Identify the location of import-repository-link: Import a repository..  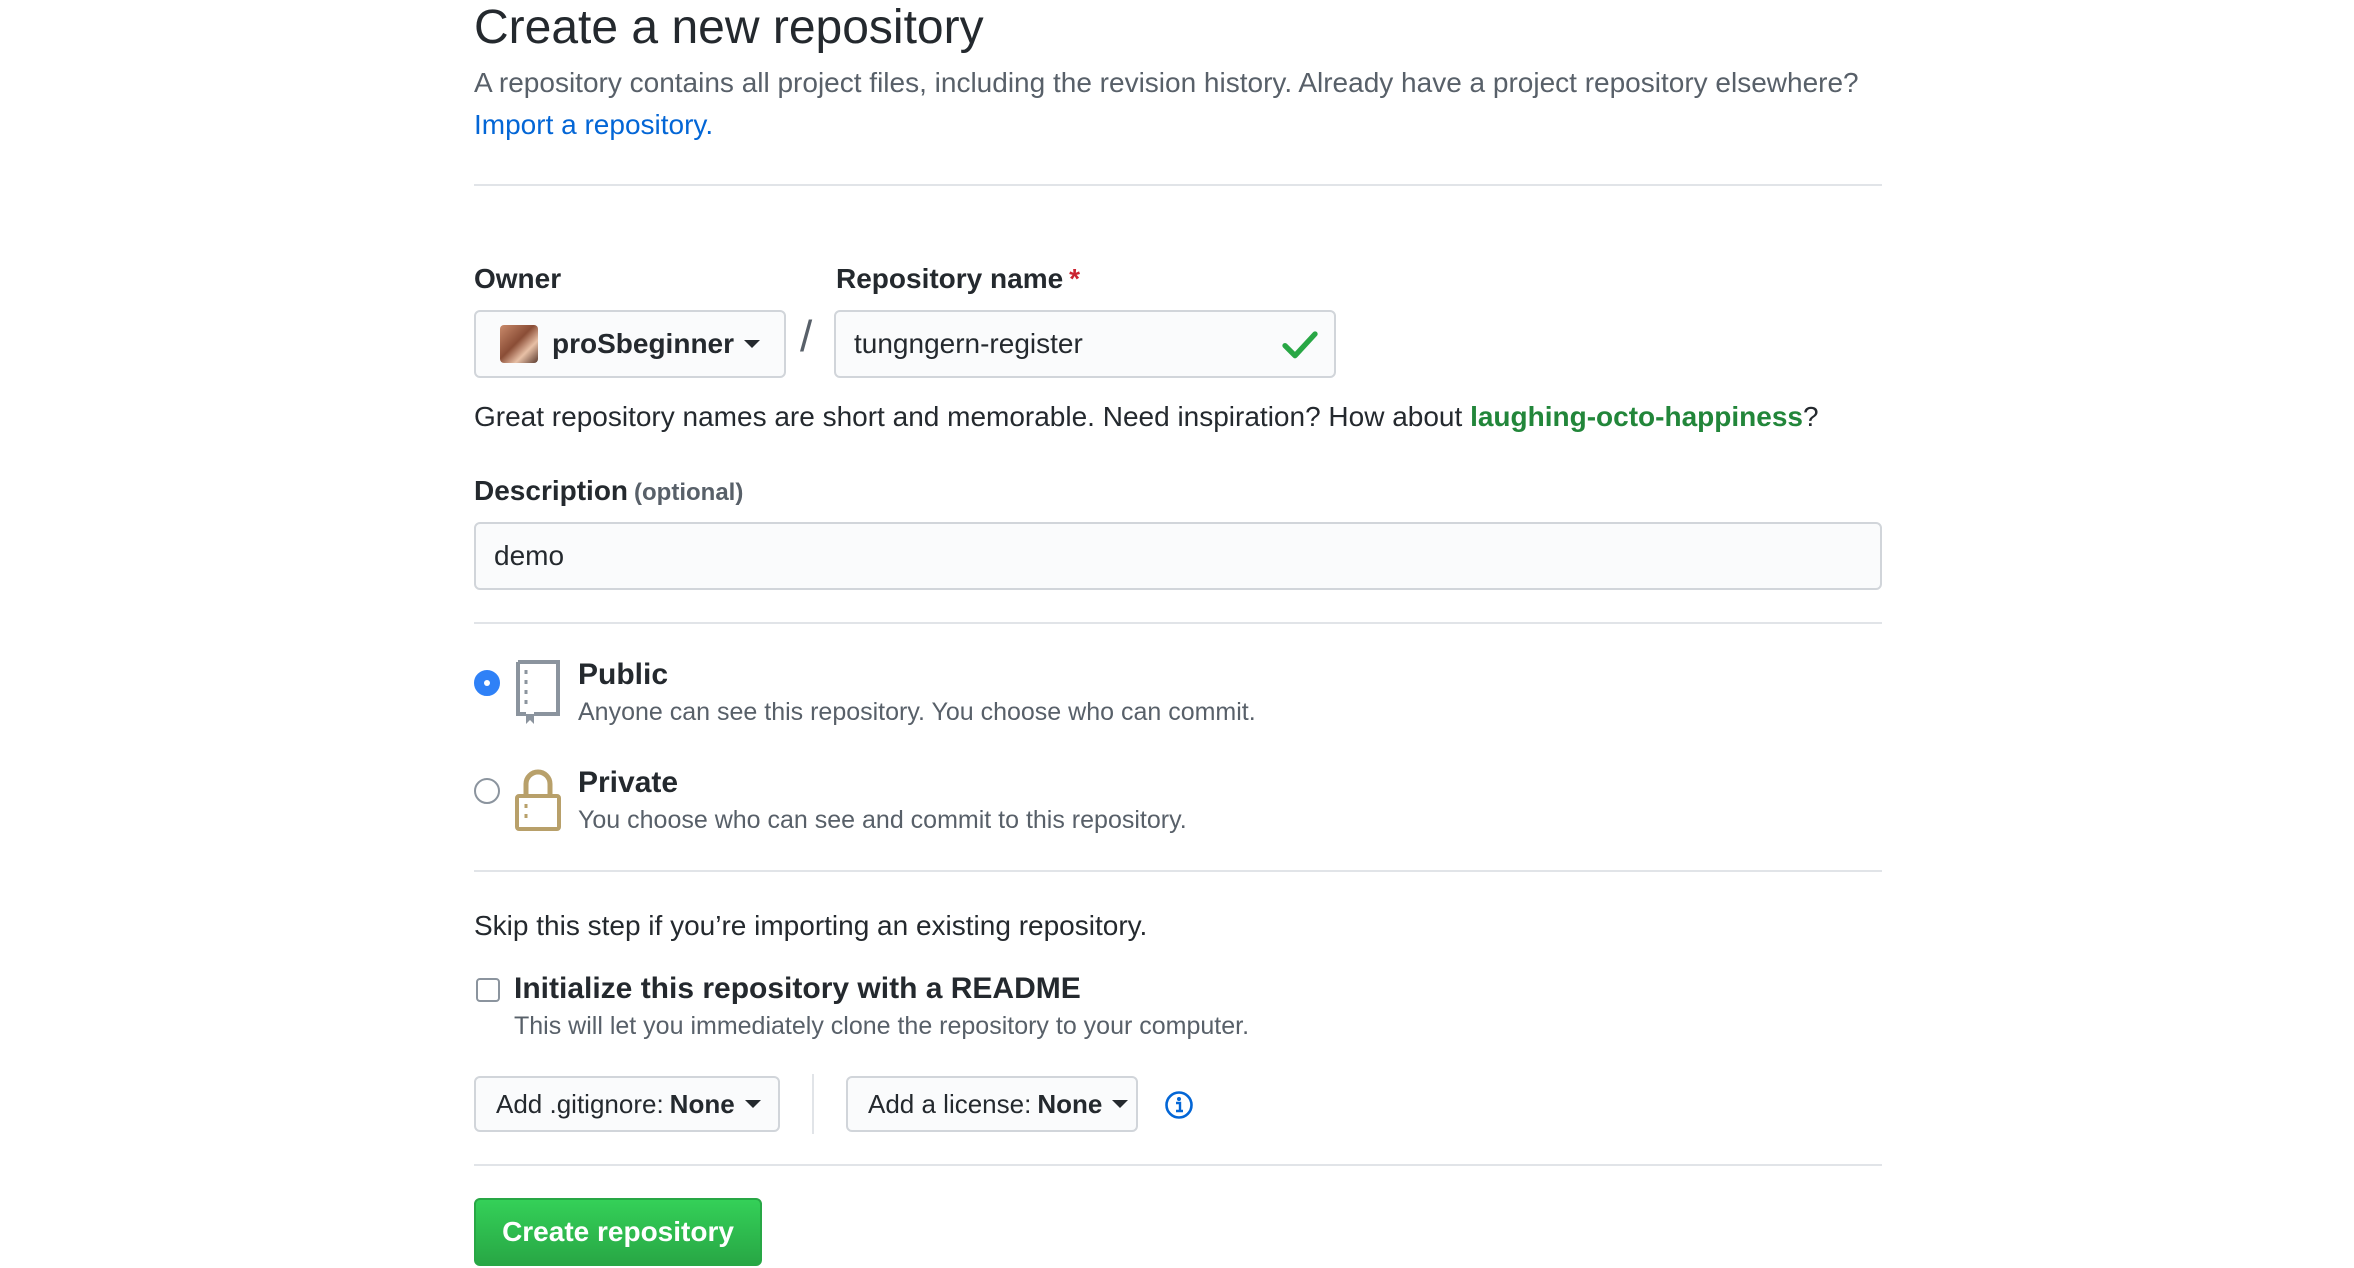
(593, 124).